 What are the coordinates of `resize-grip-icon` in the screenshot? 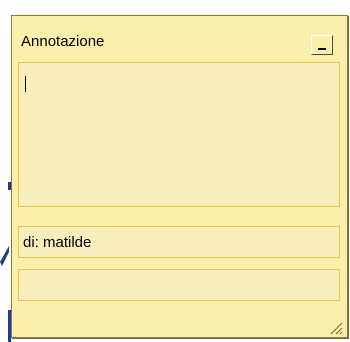 It's located at (336, 328).